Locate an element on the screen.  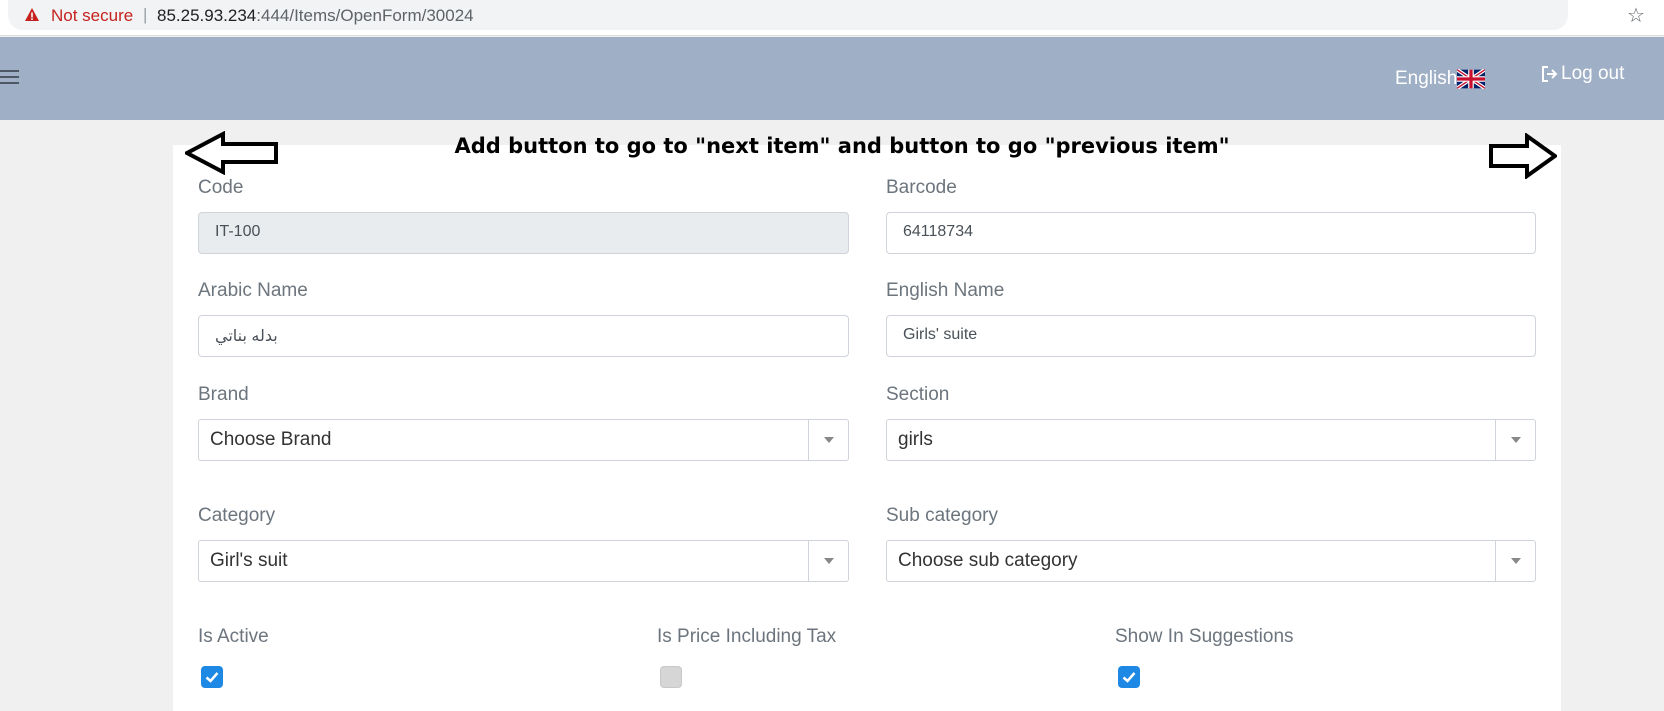
is-active-checkbox is located at coordinates (212, 677).